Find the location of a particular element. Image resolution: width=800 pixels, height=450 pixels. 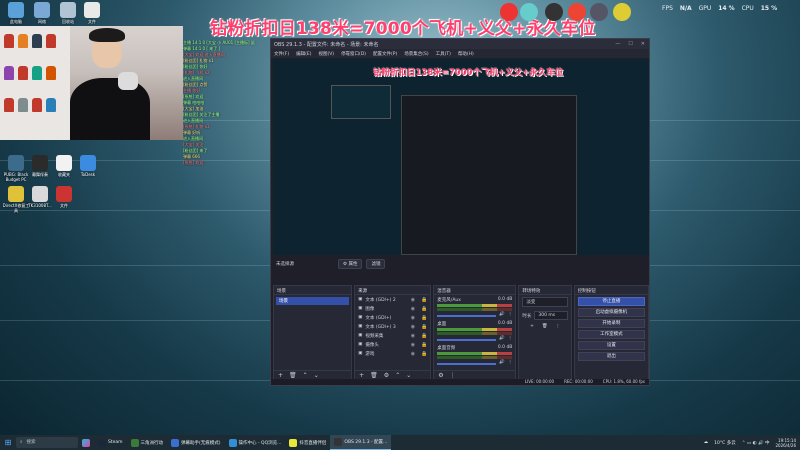

weather-icon: ☁ is located at coordinates (706, 442).